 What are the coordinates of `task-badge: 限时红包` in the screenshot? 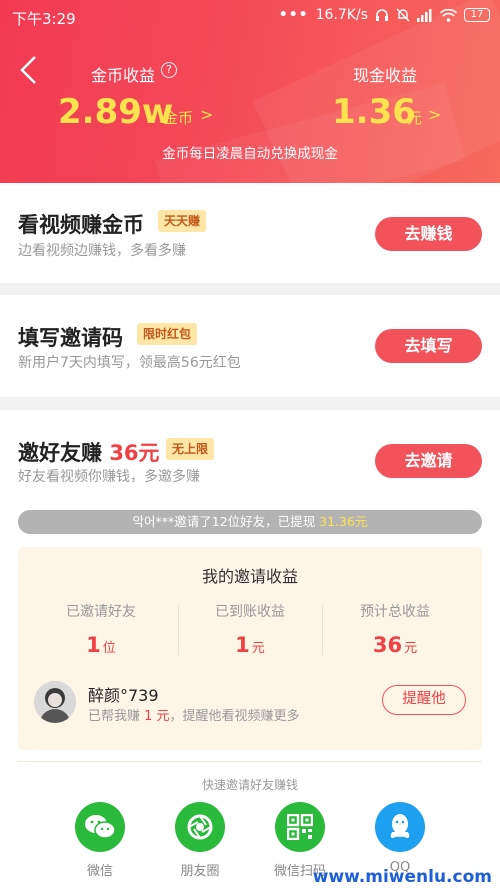 It's located at (167, 334).